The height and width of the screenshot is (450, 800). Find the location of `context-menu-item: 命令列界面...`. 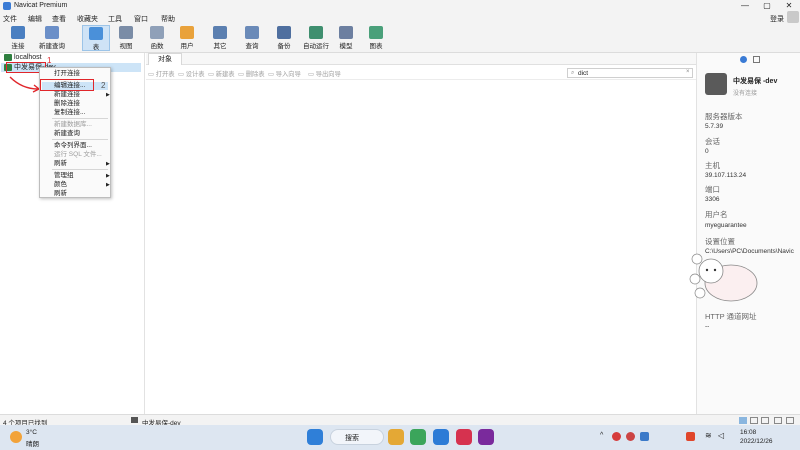

context-menu-item: 命令列界面... is located at coordinates (73, 146).